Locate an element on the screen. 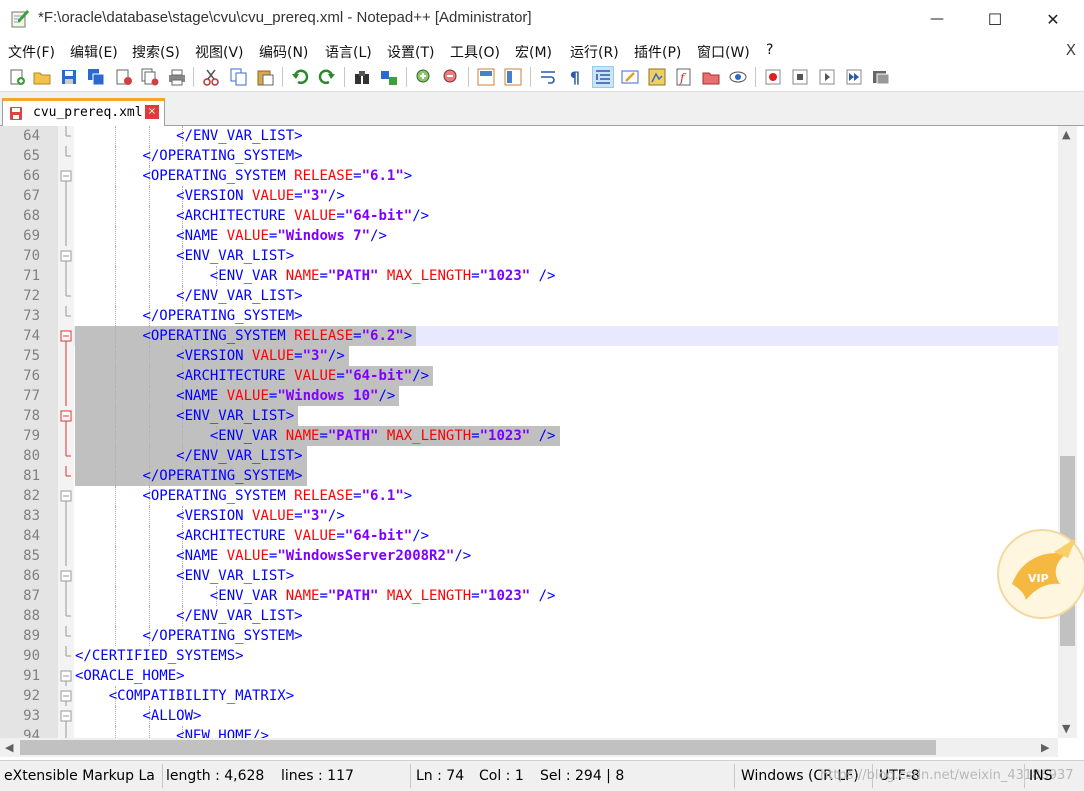 The width and height of the screenshot is (1084, 791). find-button is located at coordinates (362, 77).